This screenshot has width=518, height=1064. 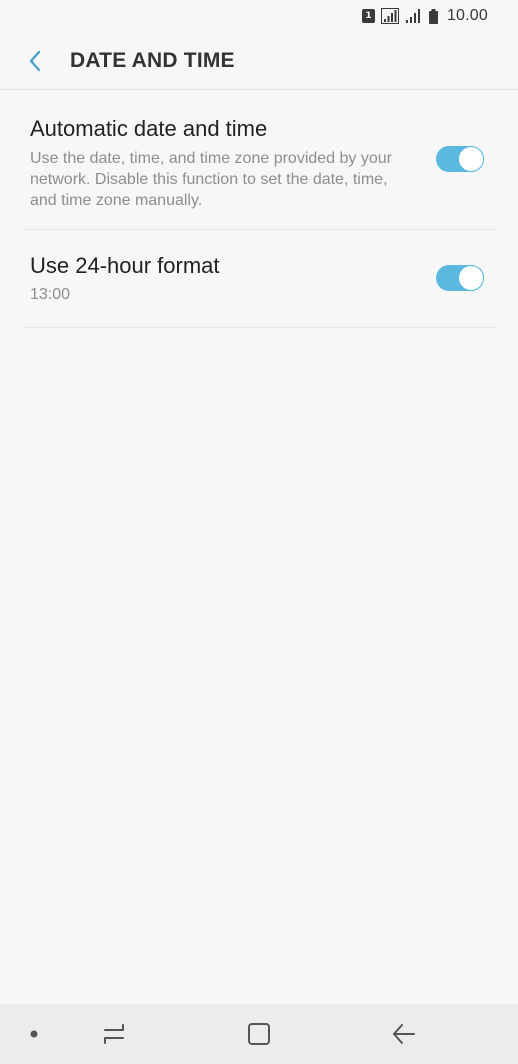 I want to click on 24-hour-format-toggle, so click(x=460, y=278).